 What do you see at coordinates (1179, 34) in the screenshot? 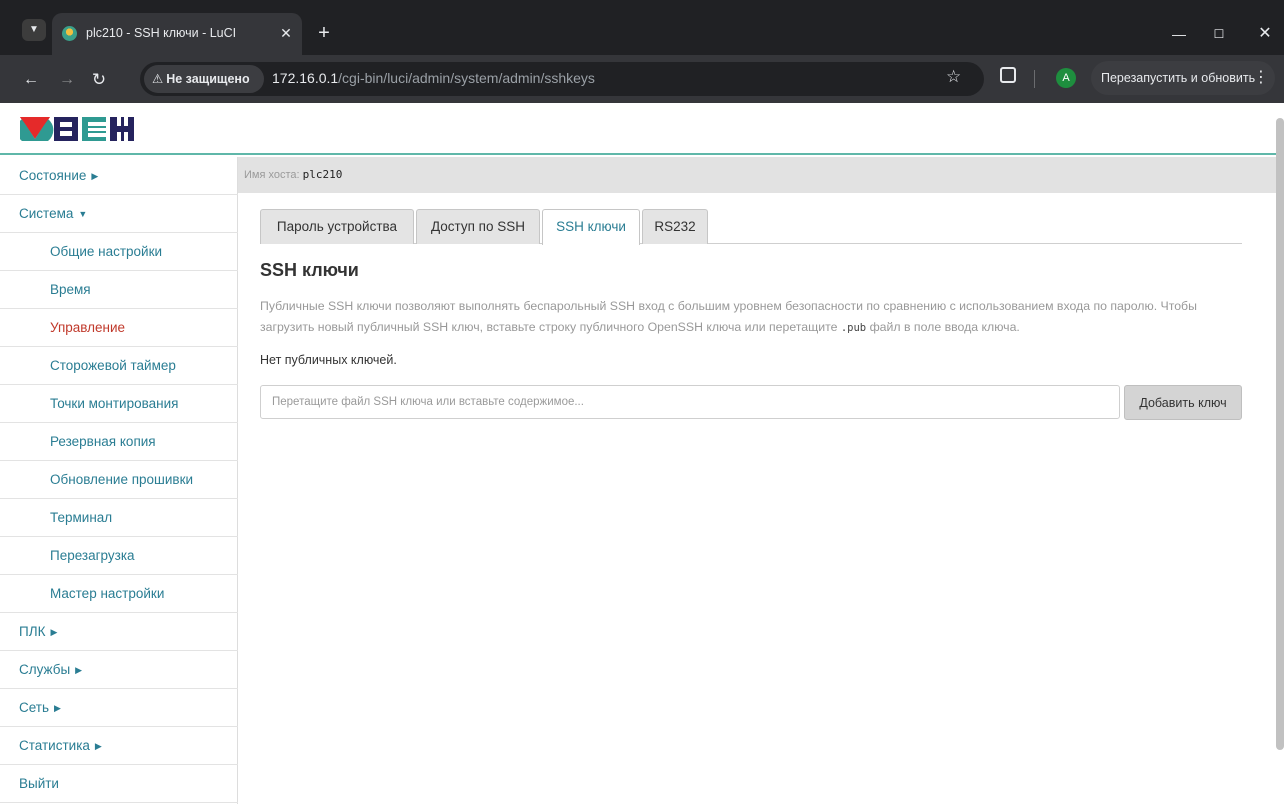
I see `minimize-icon: —` at bounding box center [1179, 34].